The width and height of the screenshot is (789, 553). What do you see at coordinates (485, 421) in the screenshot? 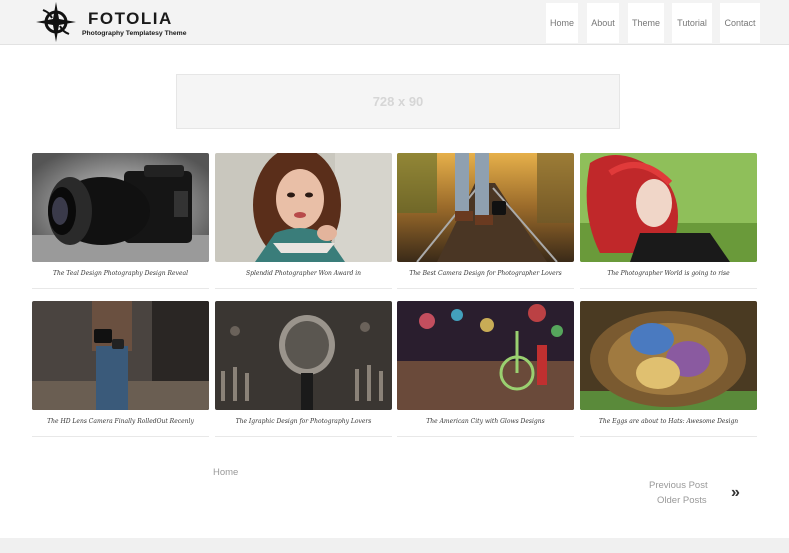
I see `post-title: The American City with Glows Designs` at bounding box center [485, 421].